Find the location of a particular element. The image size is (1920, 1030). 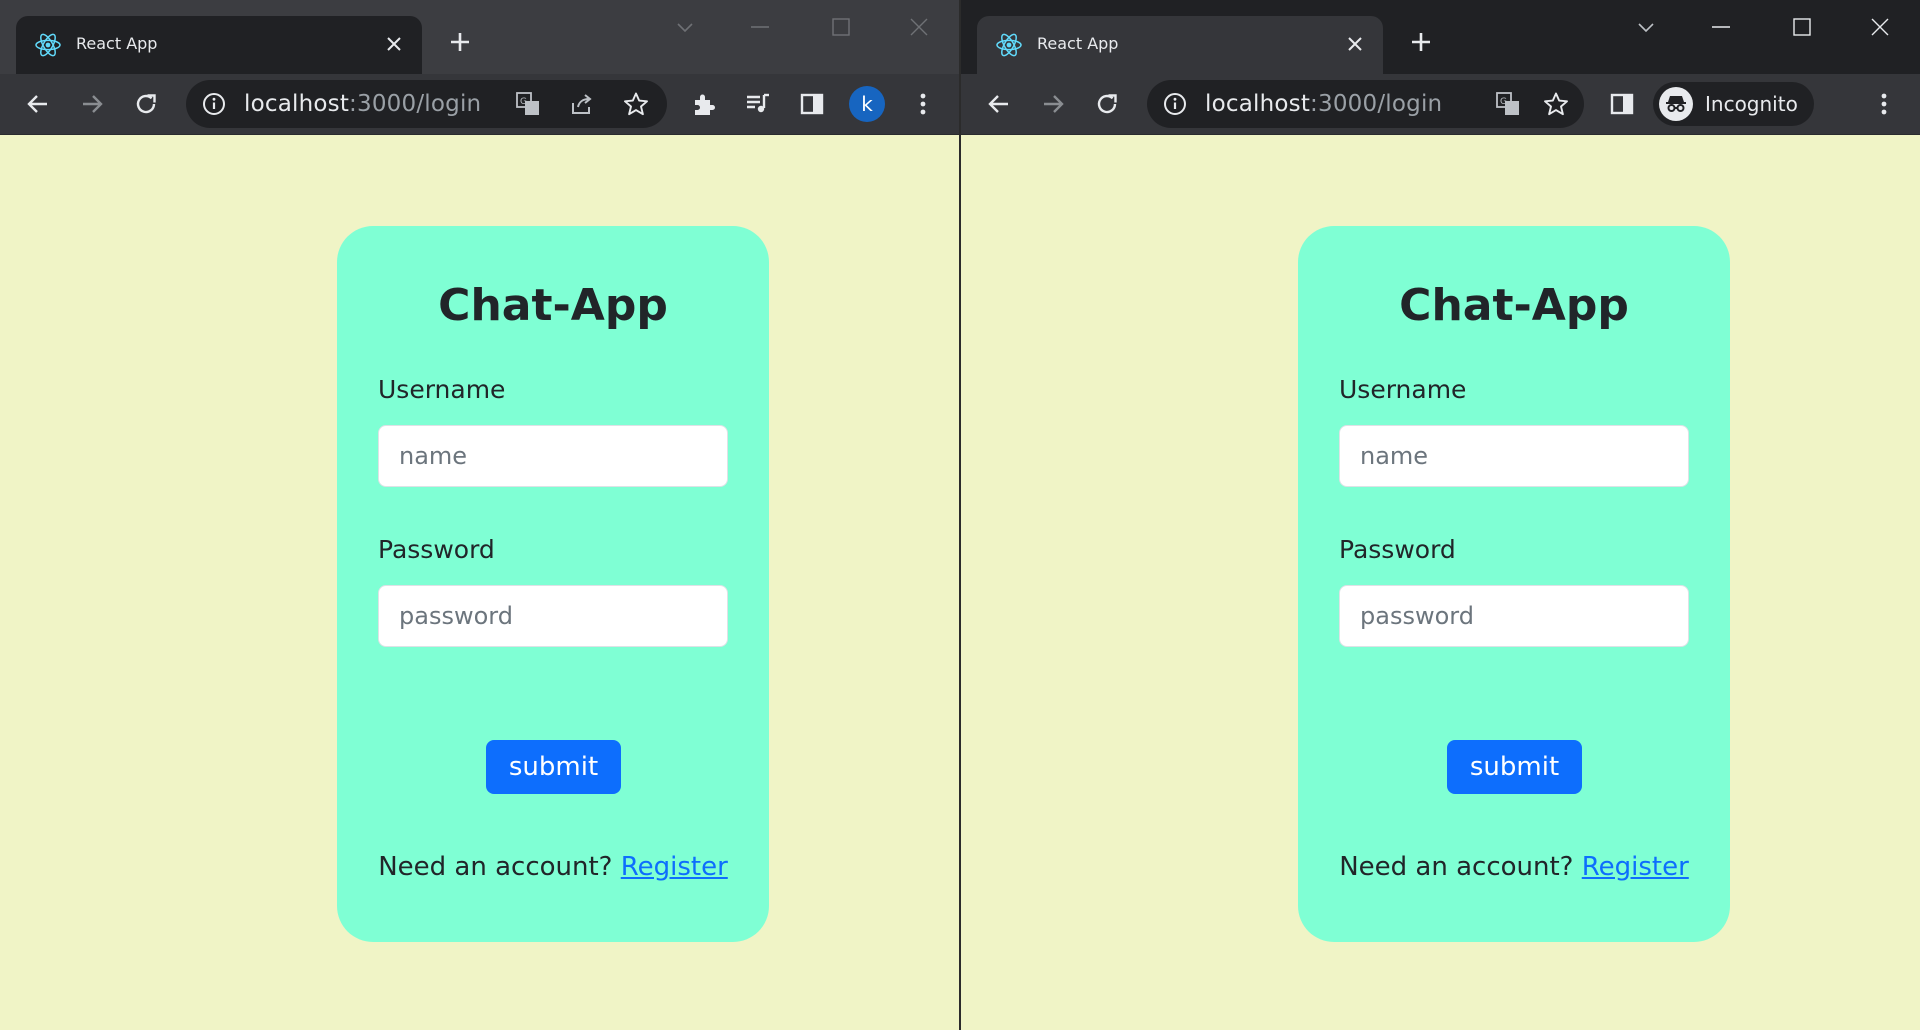

share-icon is located at coordinates (582, 104).